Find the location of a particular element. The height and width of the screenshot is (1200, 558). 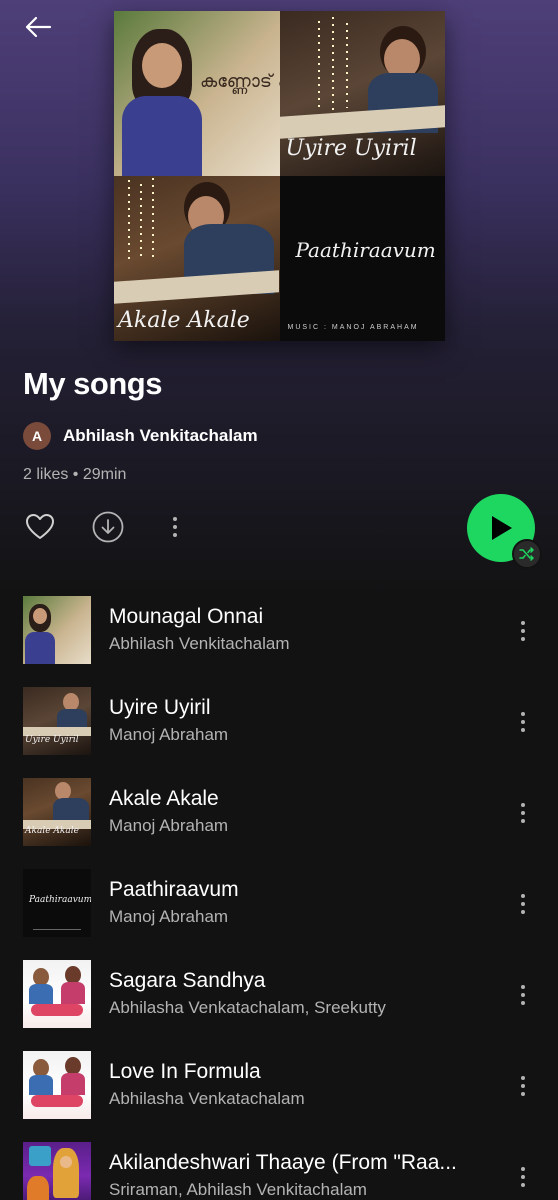

playlist-title: My songs is located at coordinates (92, 383).